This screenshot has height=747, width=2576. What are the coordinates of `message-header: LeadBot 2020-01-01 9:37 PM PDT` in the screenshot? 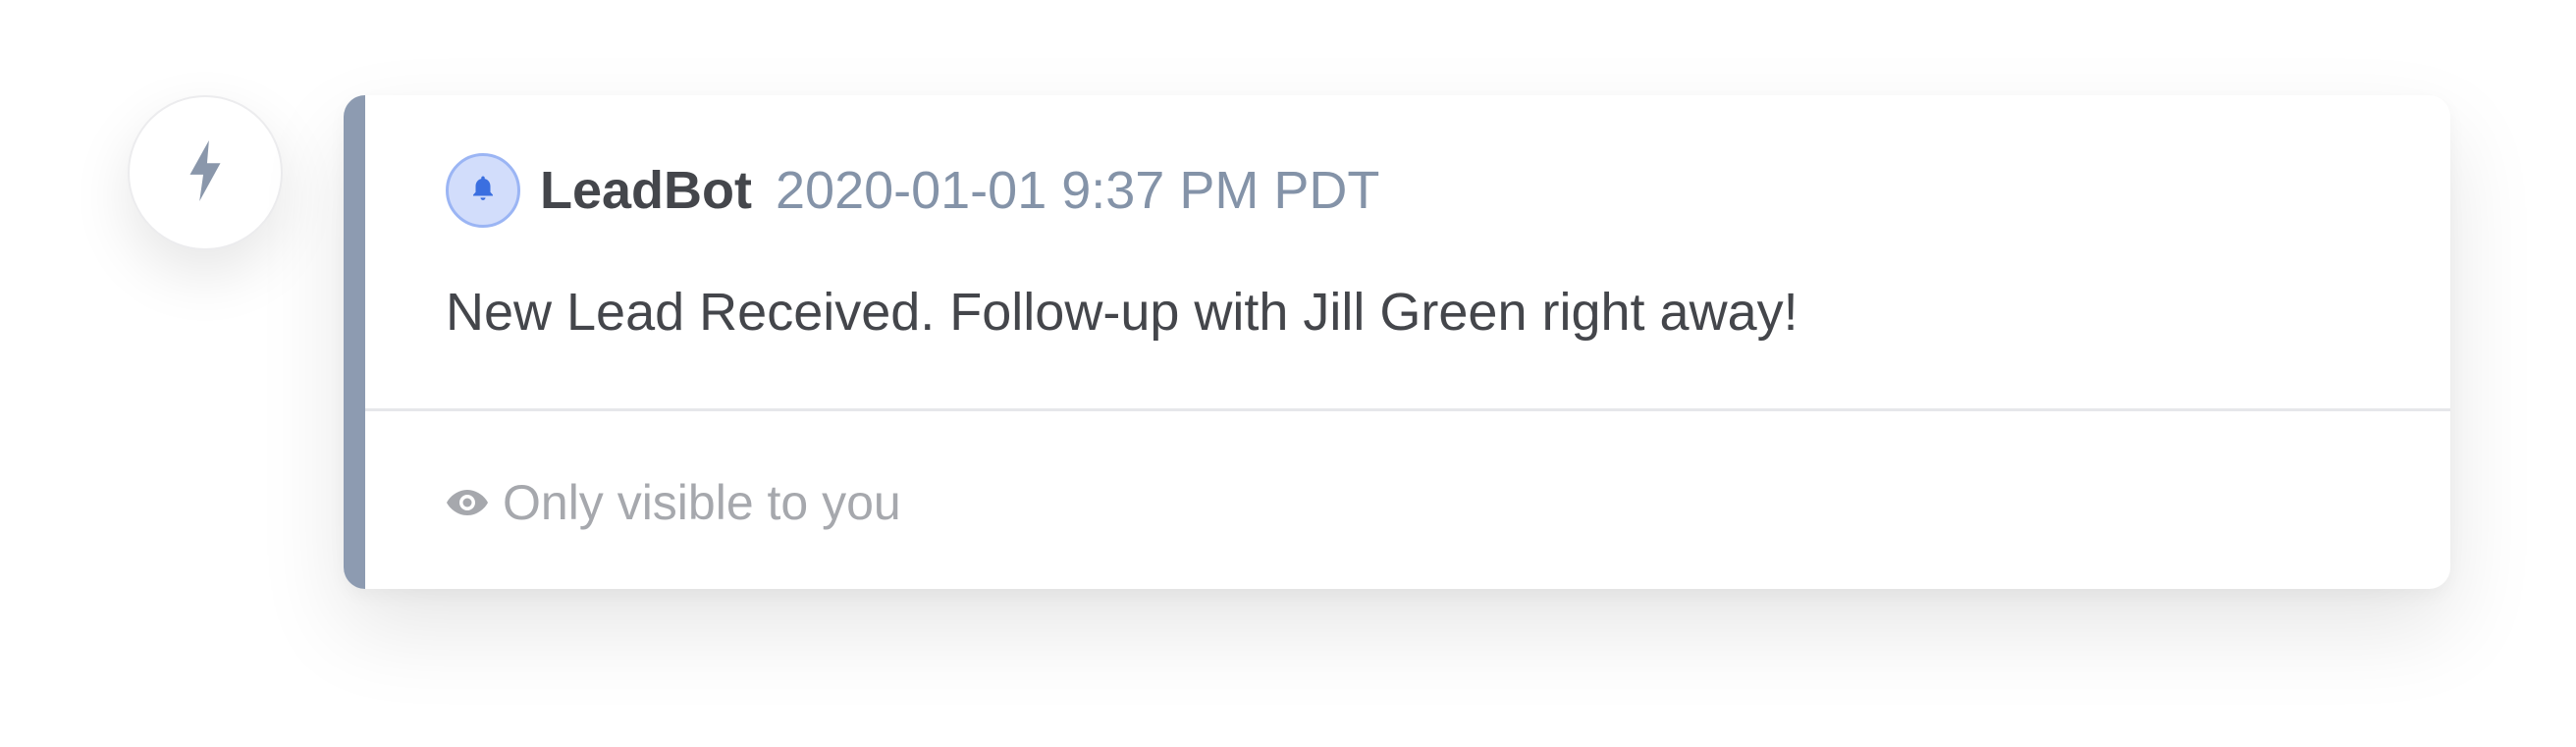 It's located at (912, 190).